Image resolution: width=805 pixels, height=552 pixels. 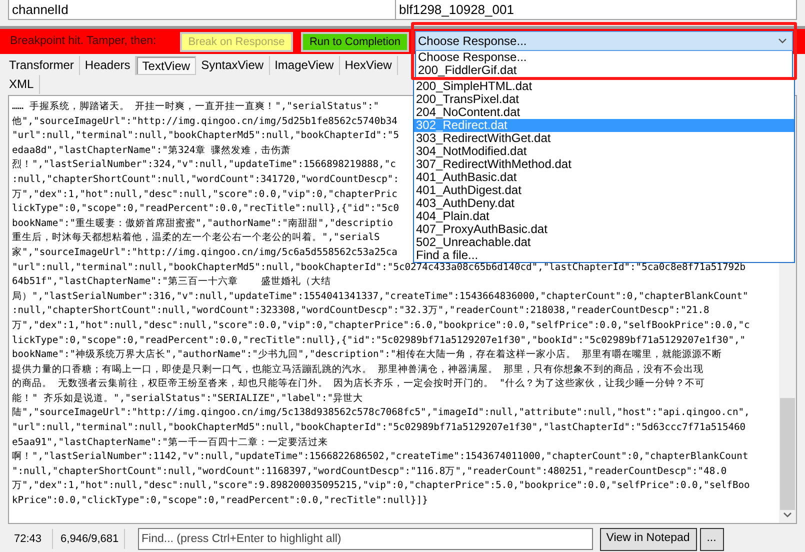 I want to click on text-line: 家","sourceImageUrl":"http://img.qingoo.cn/img/5c6a5d558562c53a25ca, so click(x=205, y=253).